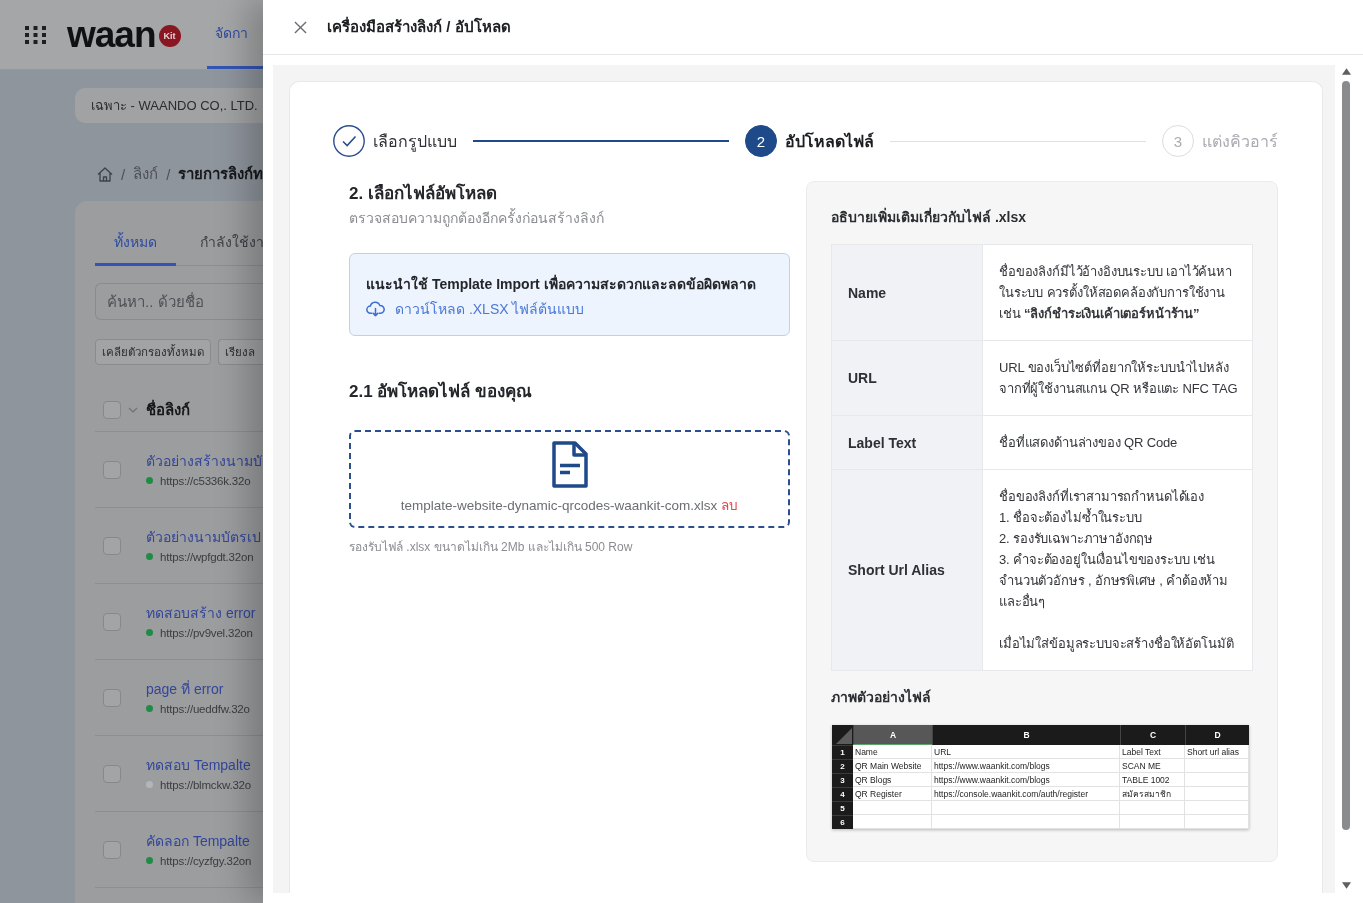 The width and height of the screenshot is (1363, 903). What do you see at coordinates (1026, 735) in the screenshot?
I see `column-letter: B` at bounding box center [1026, 735].